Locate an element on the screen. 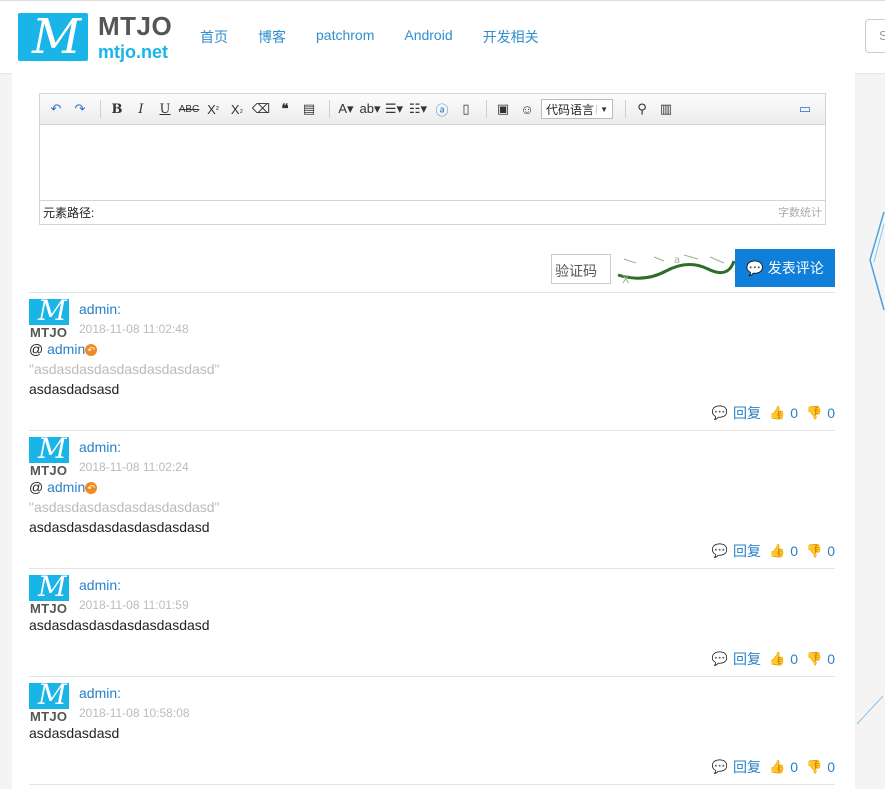 The height and width of the screenshot is (789, 885). link-icon: ⓐ is located at coordinates (442, 109).